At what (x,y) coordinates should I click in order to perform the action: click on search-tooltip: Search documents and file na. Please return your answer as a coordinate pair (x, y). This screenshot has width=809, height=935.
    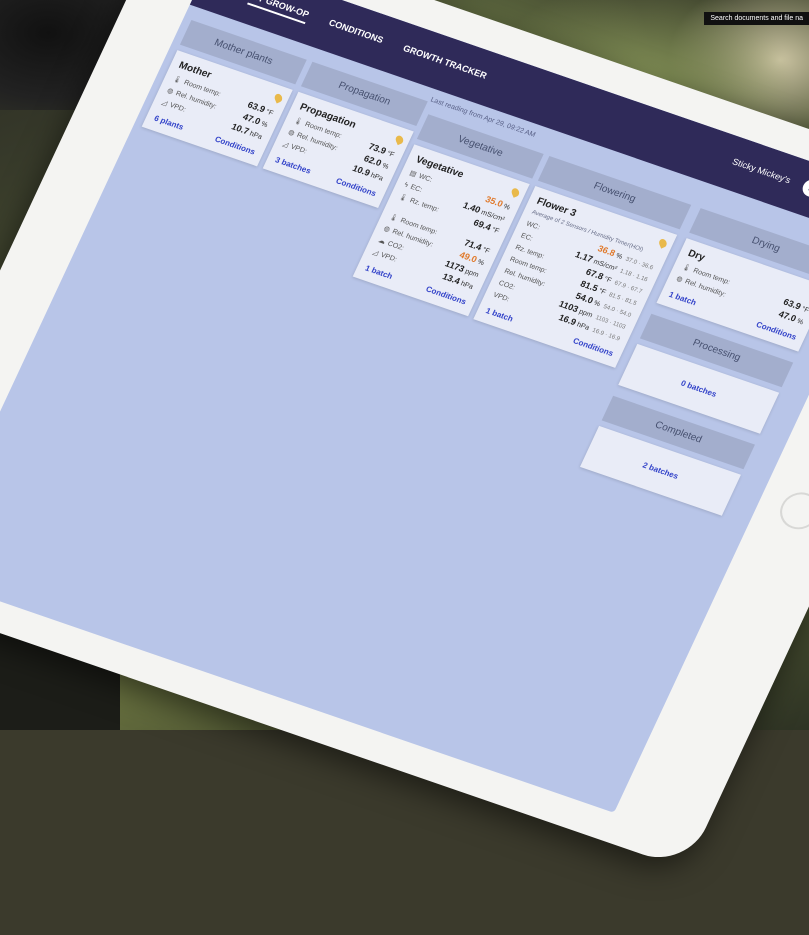
    Looking at the image, I should click on (756, 18).